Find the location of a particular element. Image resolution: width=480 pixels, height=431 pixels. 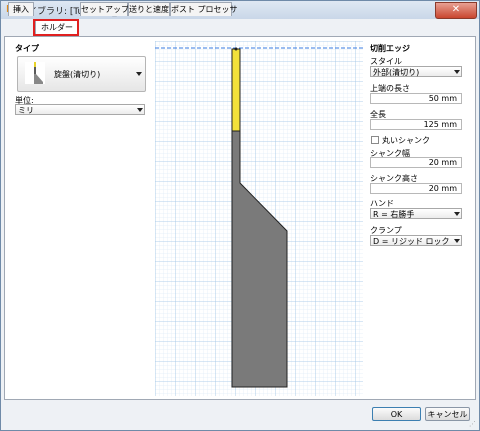

round-shank-label: 丸いシャンク is located at coordinates (406, 140).